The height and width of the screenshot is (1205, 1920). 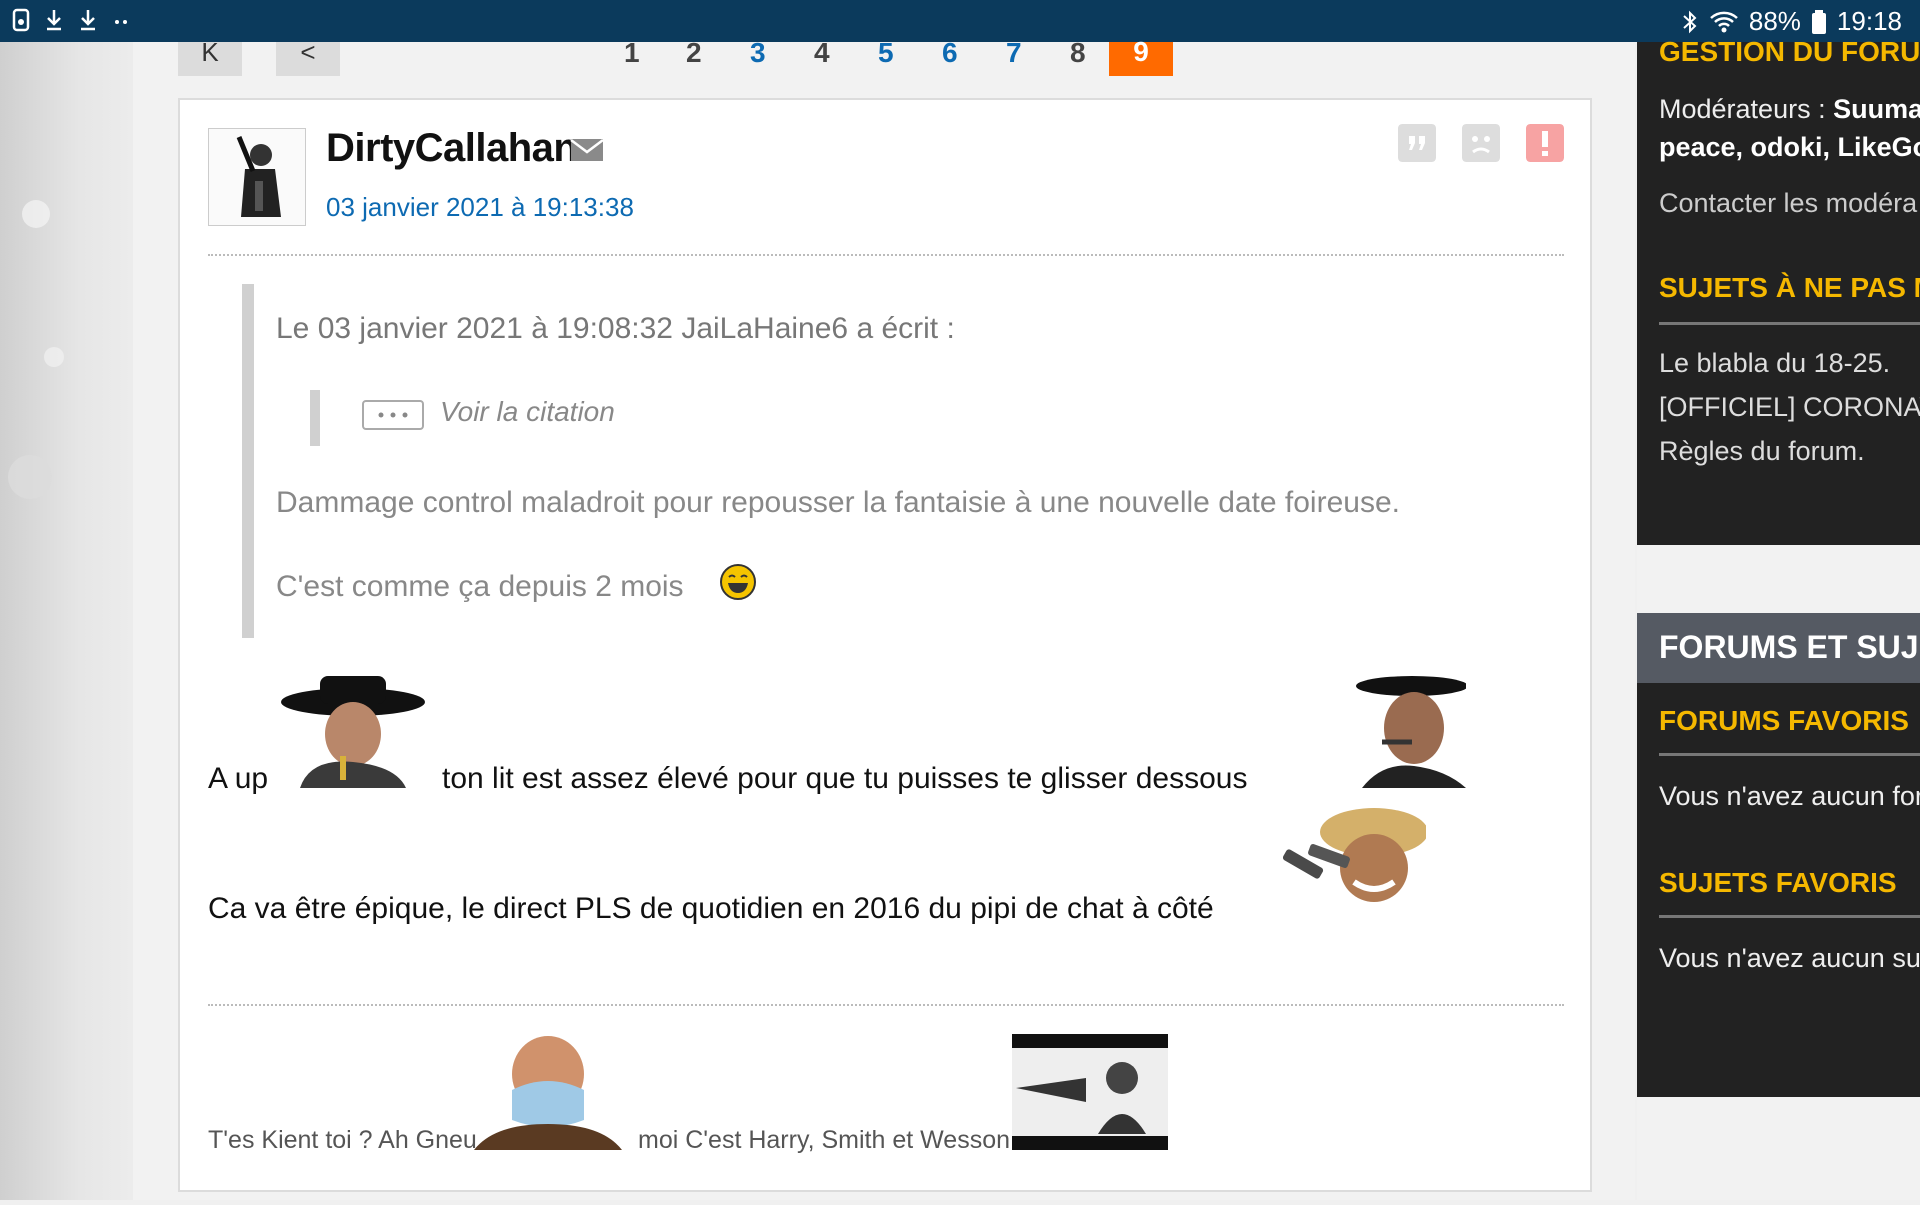 I want to click on favorite-forums-empty: Vous n'avez aucun for, so click(x=1789, y=796).